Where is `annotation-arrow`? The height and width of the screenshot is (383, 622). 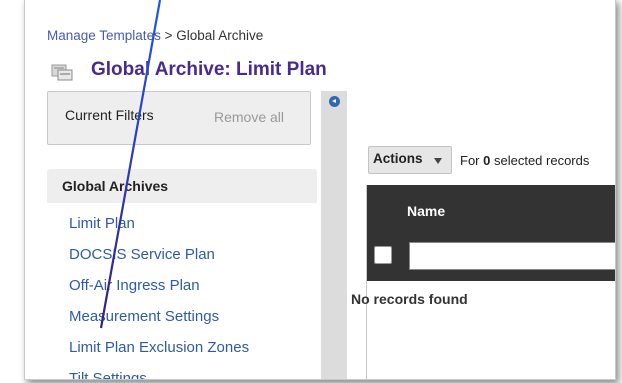
annotation-arrow is located at coordinates (130, 164).